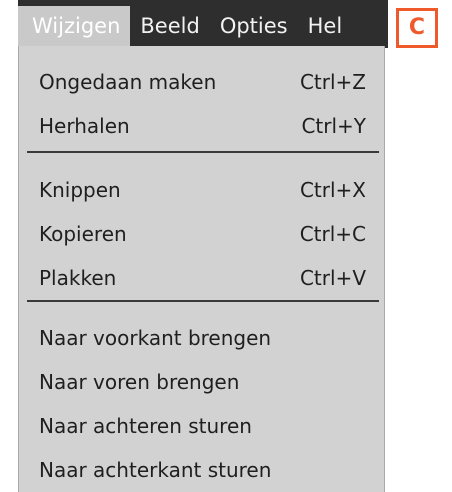 This screenshot has height=492, width=452. Describe the element at coordinates (80, 190) in the screenshot. I see `menu-item-label: Knippen` at that location.